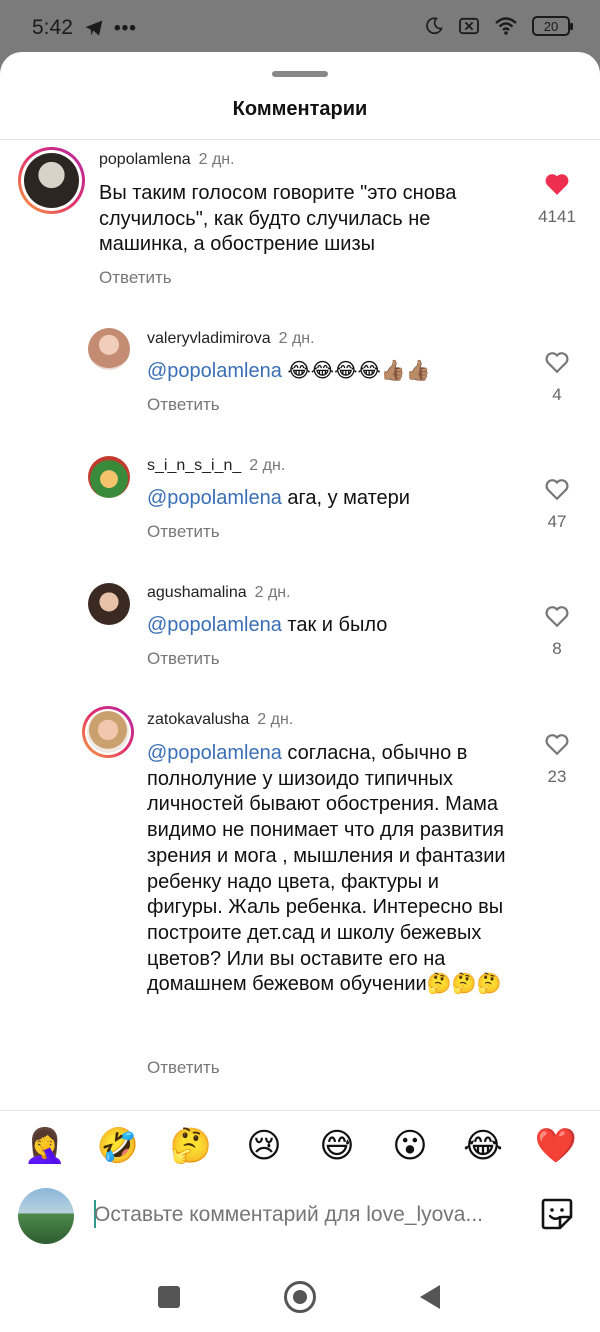 The width and height of the screenshot is (600, 1332). What do you see at coordinates (300, 139) in the screenshot?
I see `title-divider` at bounding box center [300, 139].